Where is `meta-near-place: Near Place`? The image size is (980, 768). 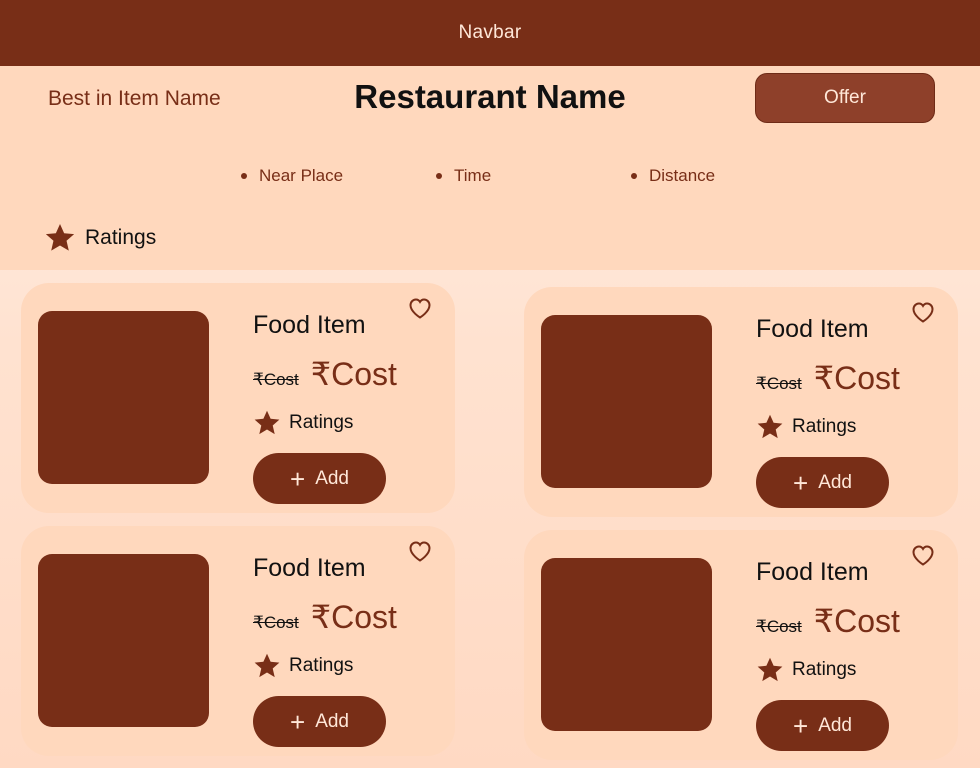
meta-near-place: Near Place is located at coordinates (292, 176).